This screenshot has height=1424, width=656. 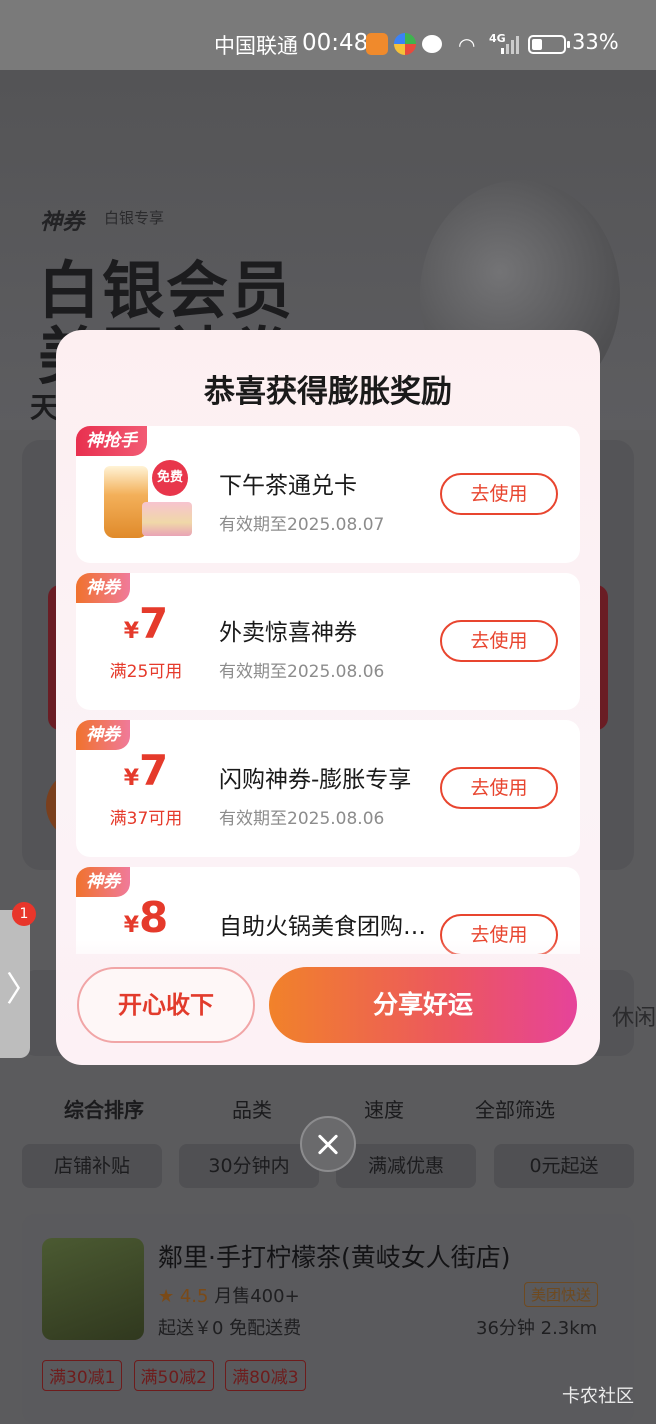 I want to click on signal-icon, so click(x=510, y=45).